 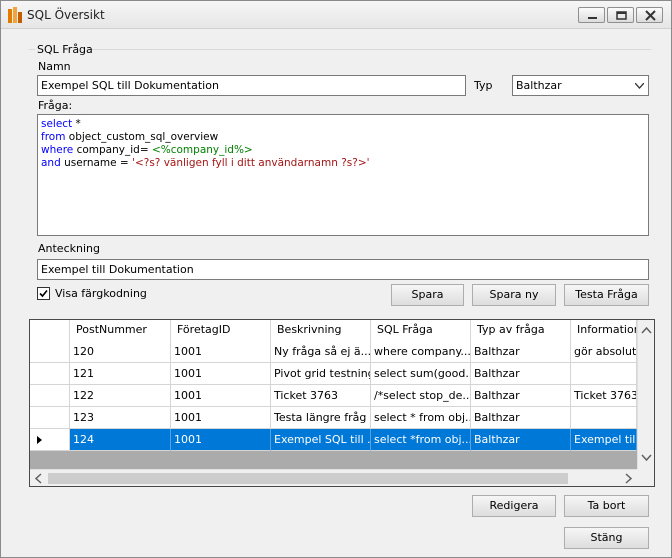 I want to click on query-label: Fråga:, so click(x=55, y=105).